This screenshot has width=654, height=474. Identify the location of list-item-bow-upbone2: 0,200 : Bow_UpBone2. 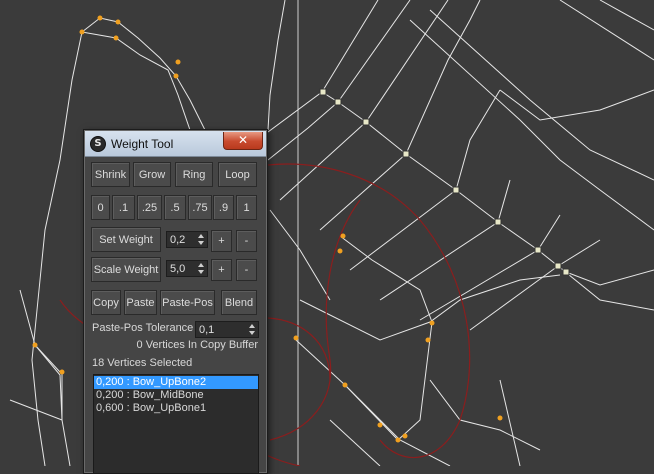
(176, 382).